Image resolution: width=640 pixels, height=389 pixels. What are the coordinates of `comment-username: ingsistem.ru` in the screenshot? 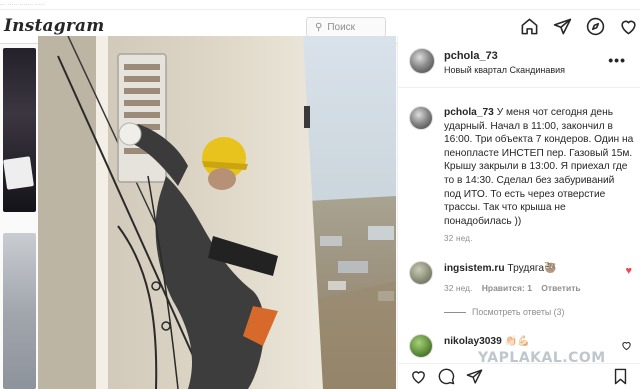 It's located at (474, 268).